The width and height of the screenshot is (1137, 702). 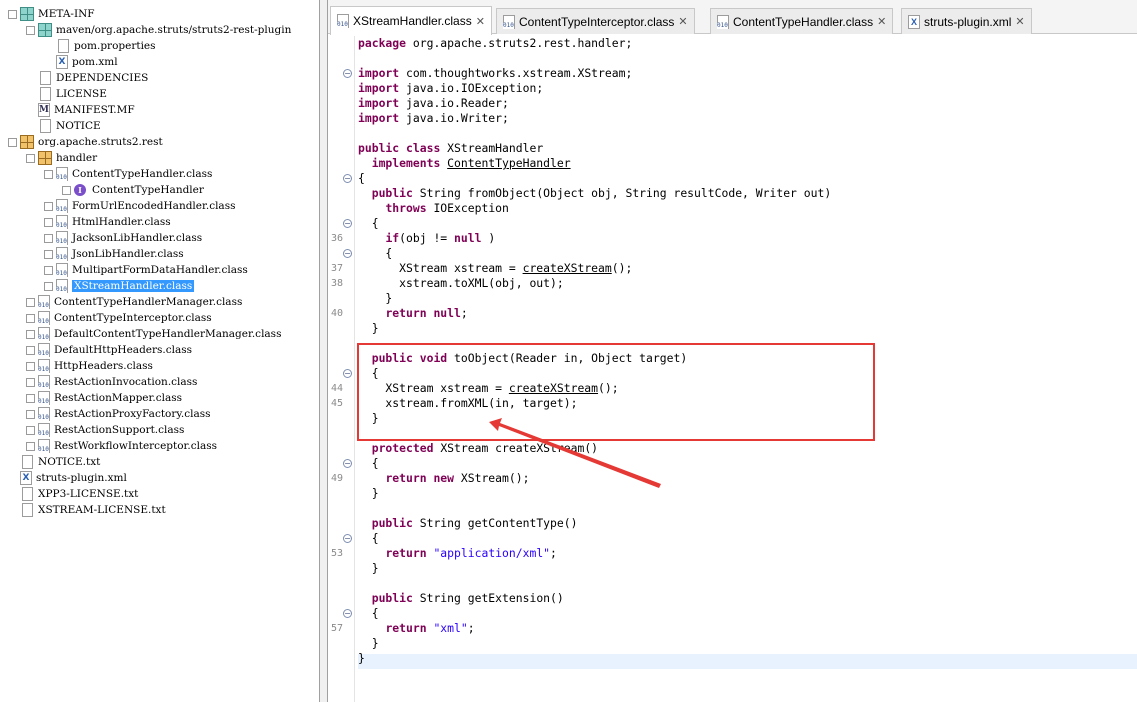 I want to click on editor-tab-label: ContentTypeHandler.class, so click(x=803, y=21).